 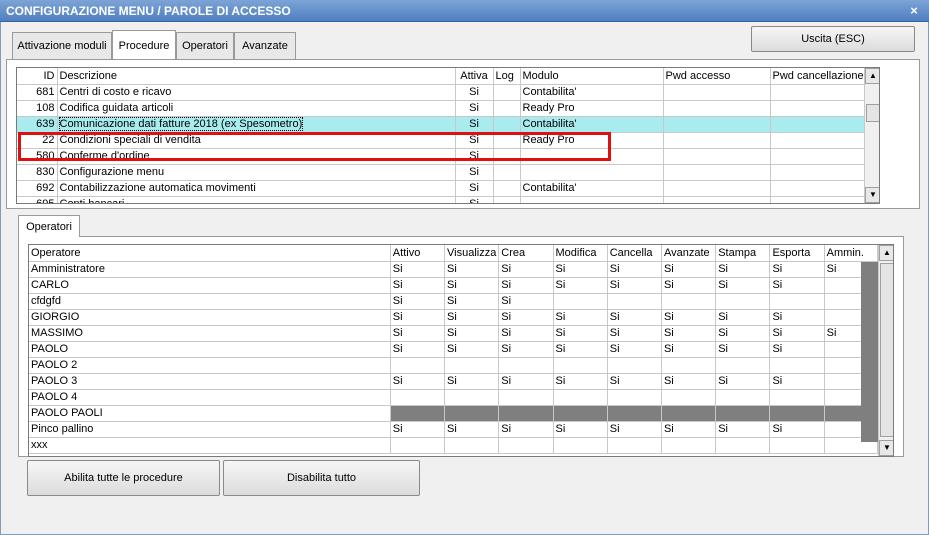 I want to click on tab-procedure: Procedure, so click(x=144, y=44).